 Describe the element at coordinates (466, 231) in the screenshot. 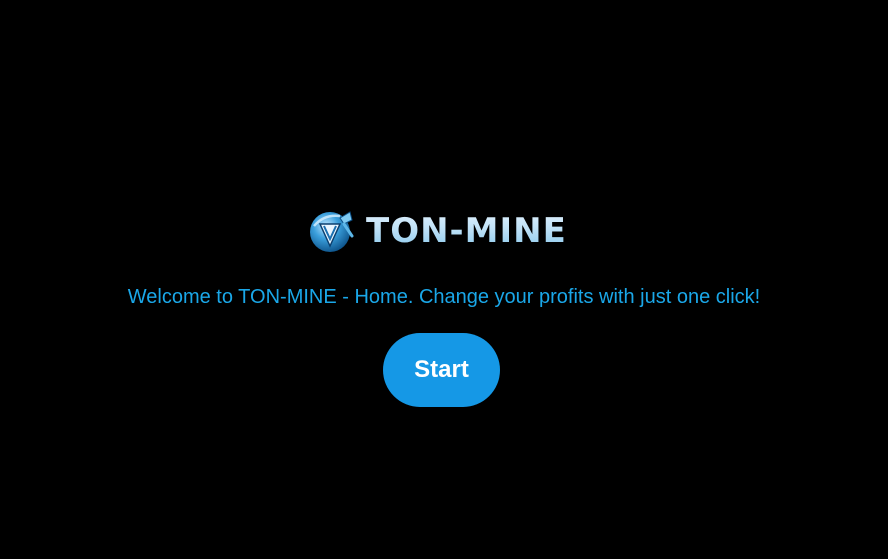

I see `brand-name: TON-MINE` at that location.